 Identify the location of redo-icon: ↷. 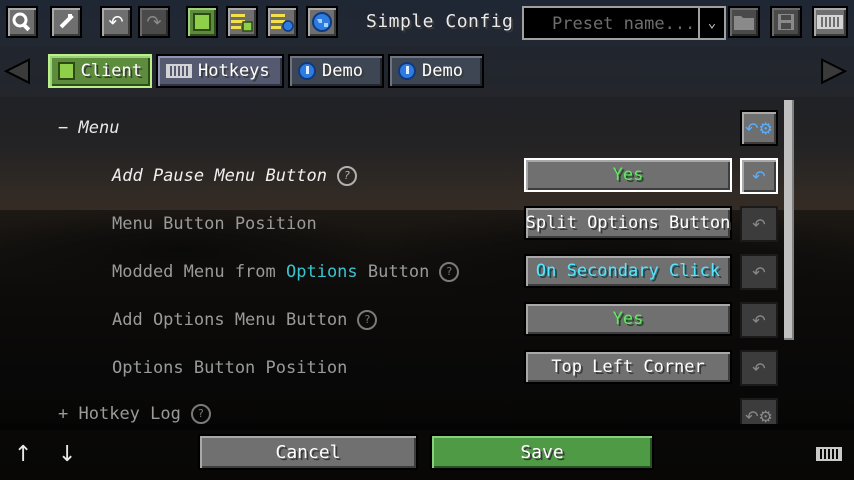
(154, 22).